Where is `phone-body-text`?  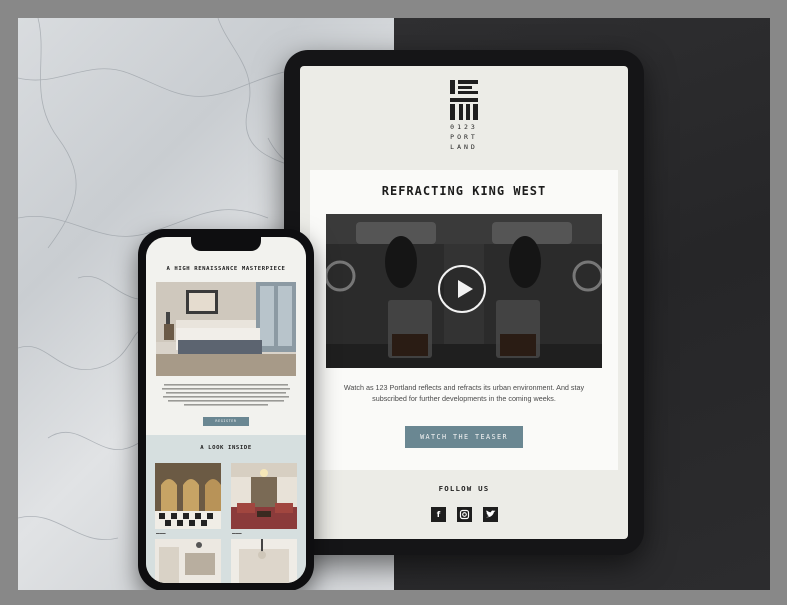 phone-body-text is located at coordinates (226, 398).